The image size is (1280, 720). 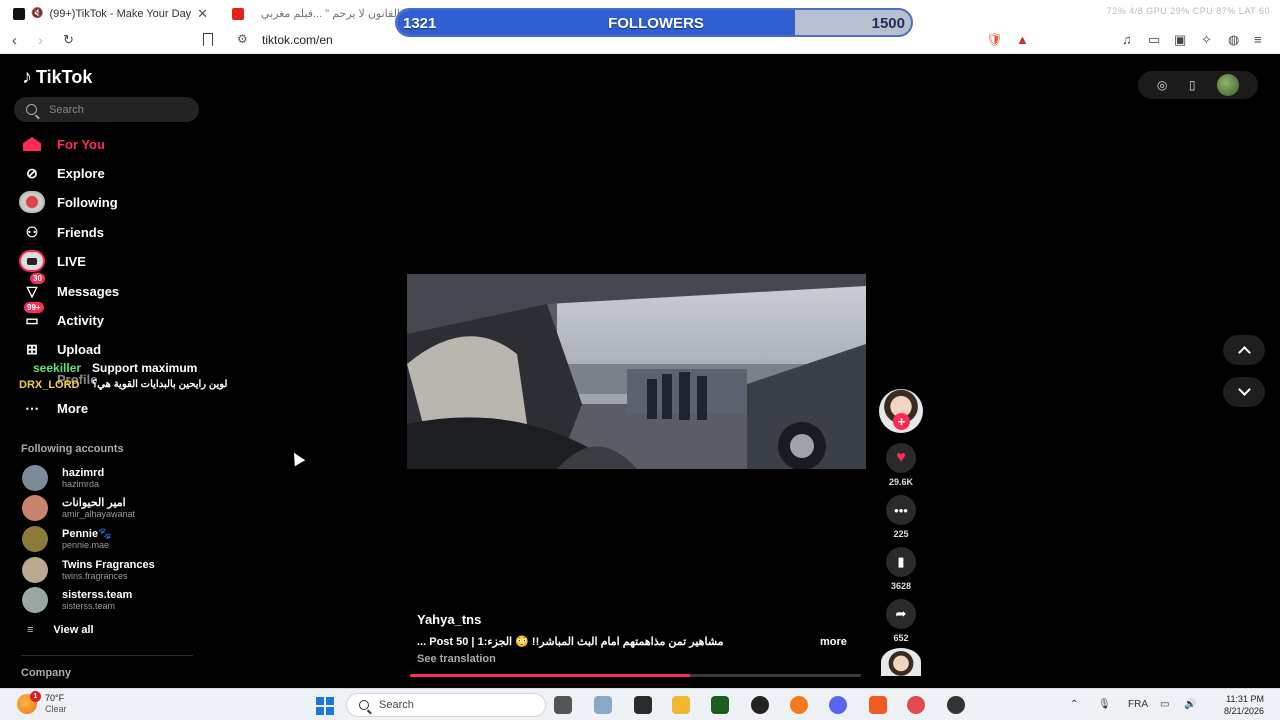 What do you see at coordinates (57, 77) in the screenshot?
I see `tiktok-logo: ♪ TikTok` at bounding box center [57, 77].